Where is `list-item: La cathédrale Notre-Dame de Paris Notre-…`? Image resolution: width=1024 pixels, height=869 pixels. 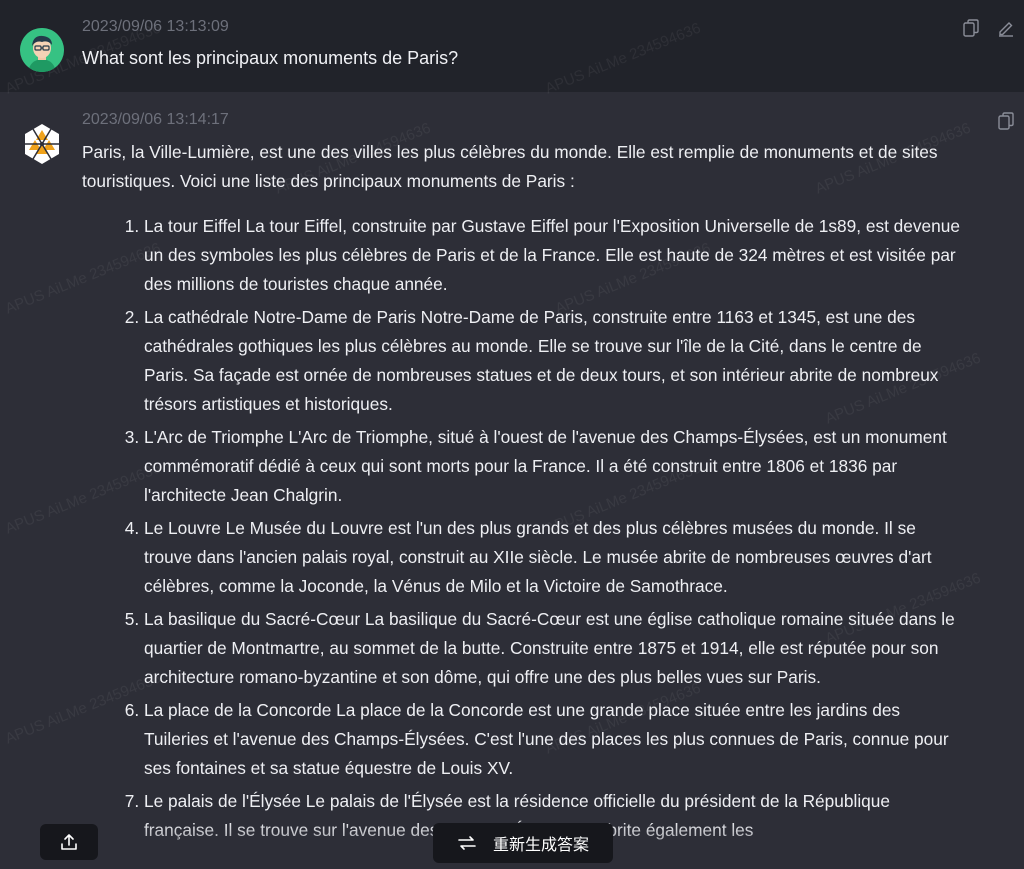
list-item: La cathédrale Notre-Dame de Paris Notre-… is located at coordinates (553, 361).